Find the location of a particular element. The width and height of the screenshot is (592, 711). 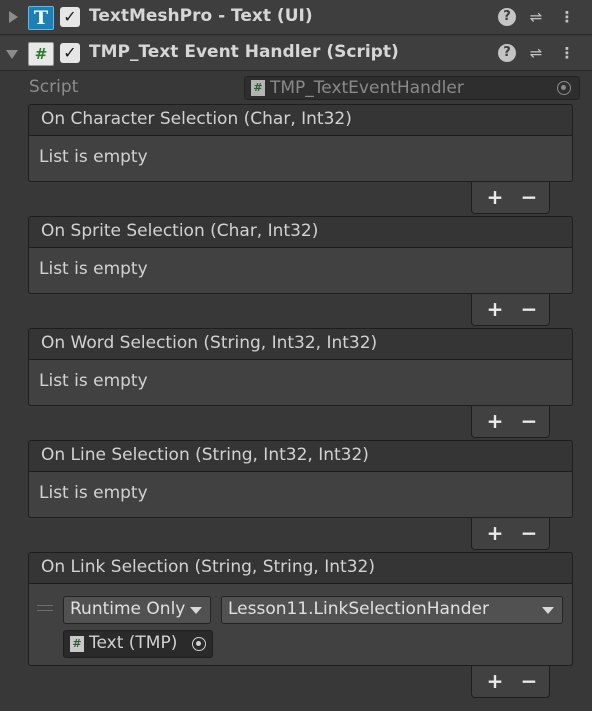

function-dropdown: Lesson11.LinkSelectionHander is located at coordinates (392, 610).